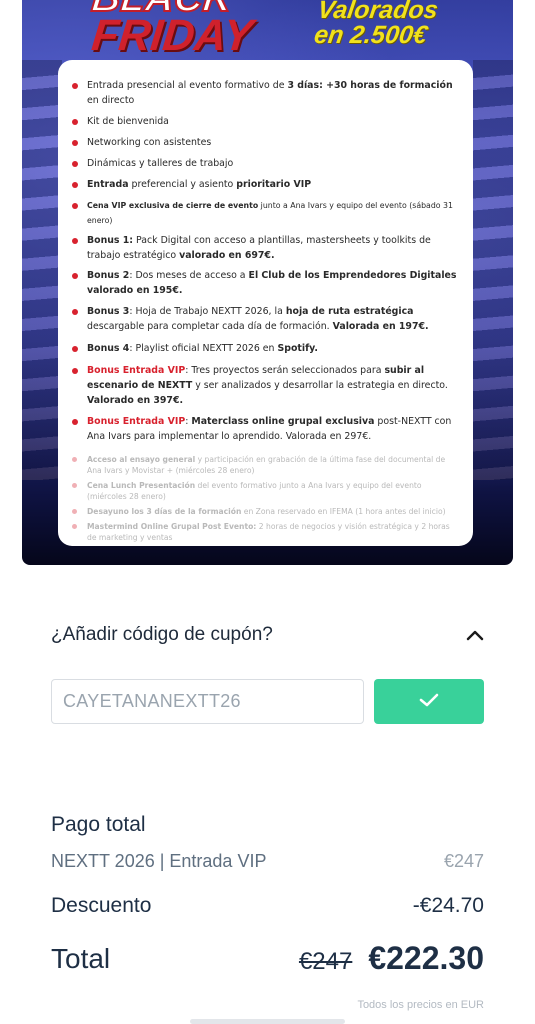 Image resolution: width=535 pixels, height=1024 pixels. Describe the element at coordinates (267, 958) in the screenshot. I see `total-row: Total €247 €222.30` at that location.